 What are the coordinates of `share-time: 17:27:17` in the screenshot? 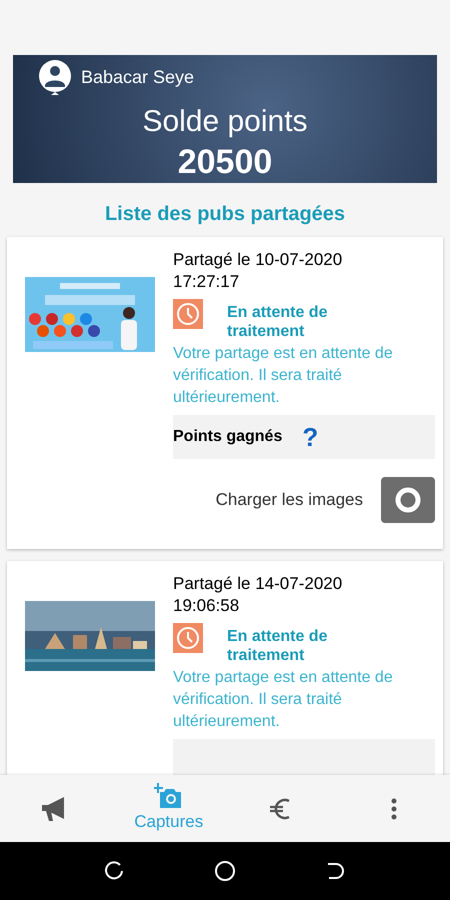 It's located at (206, 282).